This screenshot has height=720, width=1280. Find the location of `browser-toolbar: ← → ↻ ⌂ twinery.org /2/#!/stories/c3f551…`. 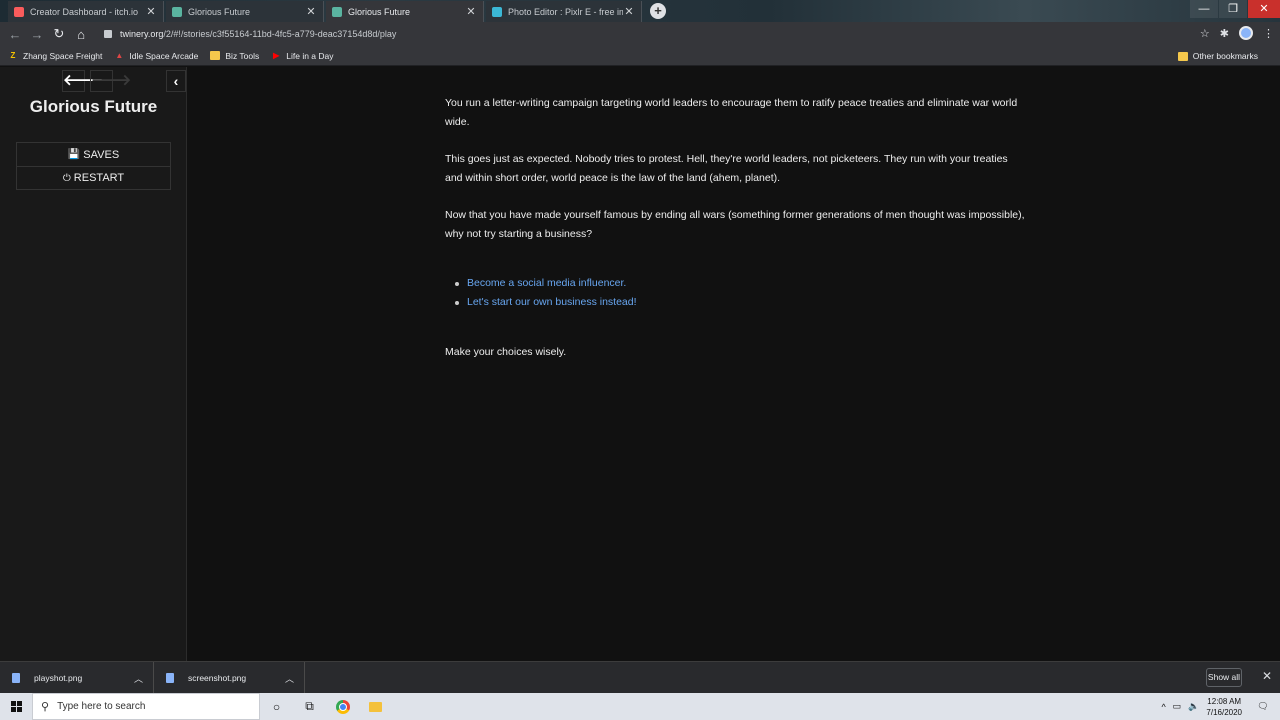

browser-toolbar: ← → ↻ ⌂ twinery.org /2/#!/stories/c3f551… is located at coordinates (640, 34).